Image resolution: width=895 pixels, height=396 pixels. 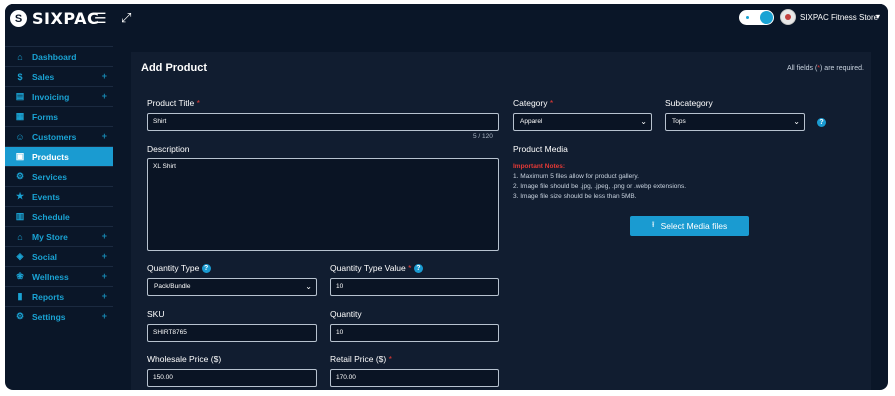 What do you see at coordinates (346, 314) in the screenshot?
I see `quantity-label: Quantity` at bounding box center [346, 314].